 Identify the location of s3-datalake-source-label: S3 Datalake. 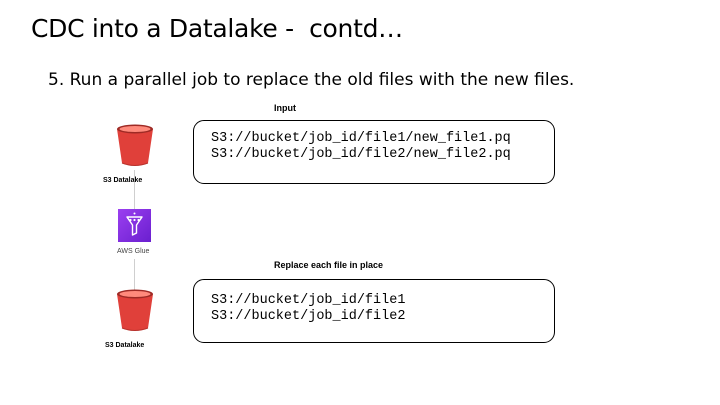
(123, 180).